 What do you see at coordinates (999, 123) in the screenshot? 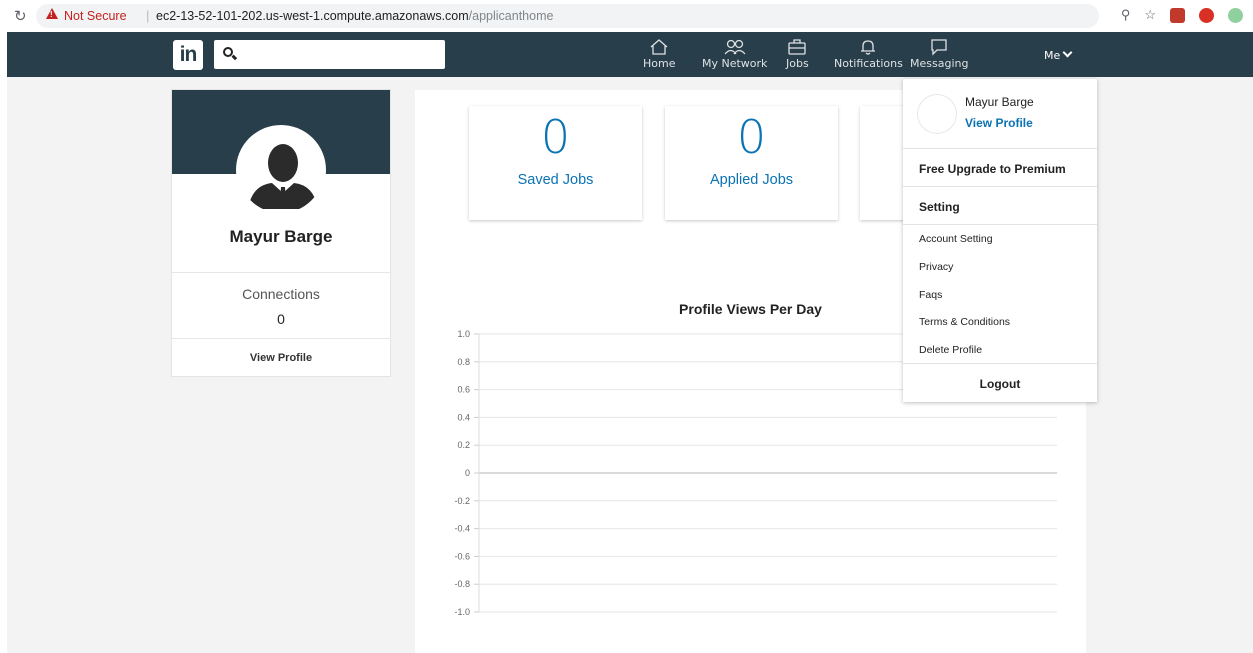
I see `dropdown-view-profile-link: View Profile` at bounding box center [999, 123].